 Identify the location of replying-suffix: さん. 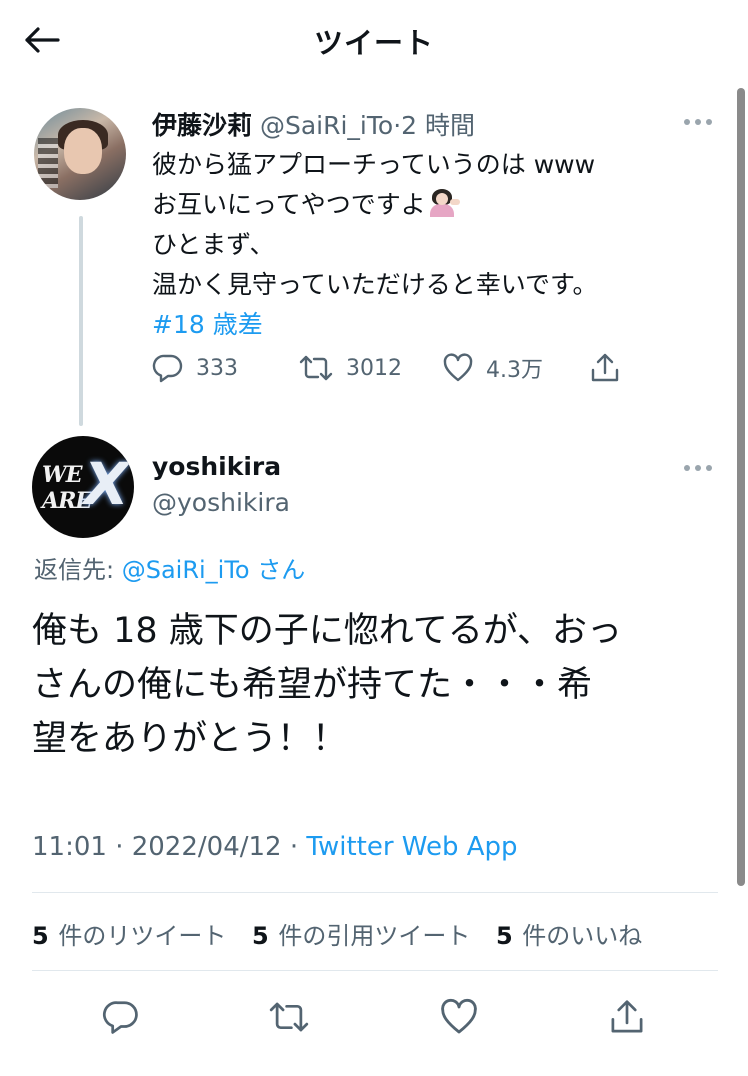
(277, 570).